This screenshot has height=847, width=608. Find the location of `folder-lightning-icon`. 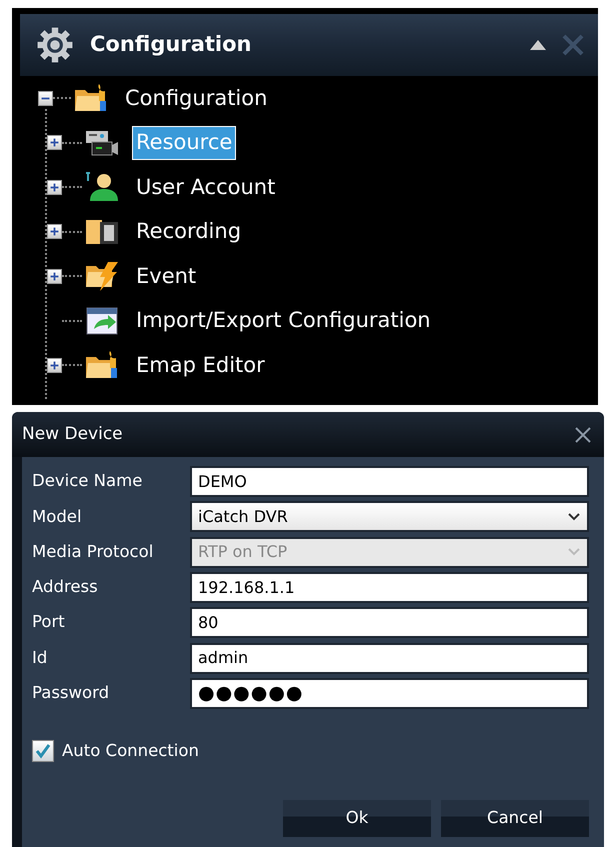

folder-lightning-icon is located at coordinates (102, 276).